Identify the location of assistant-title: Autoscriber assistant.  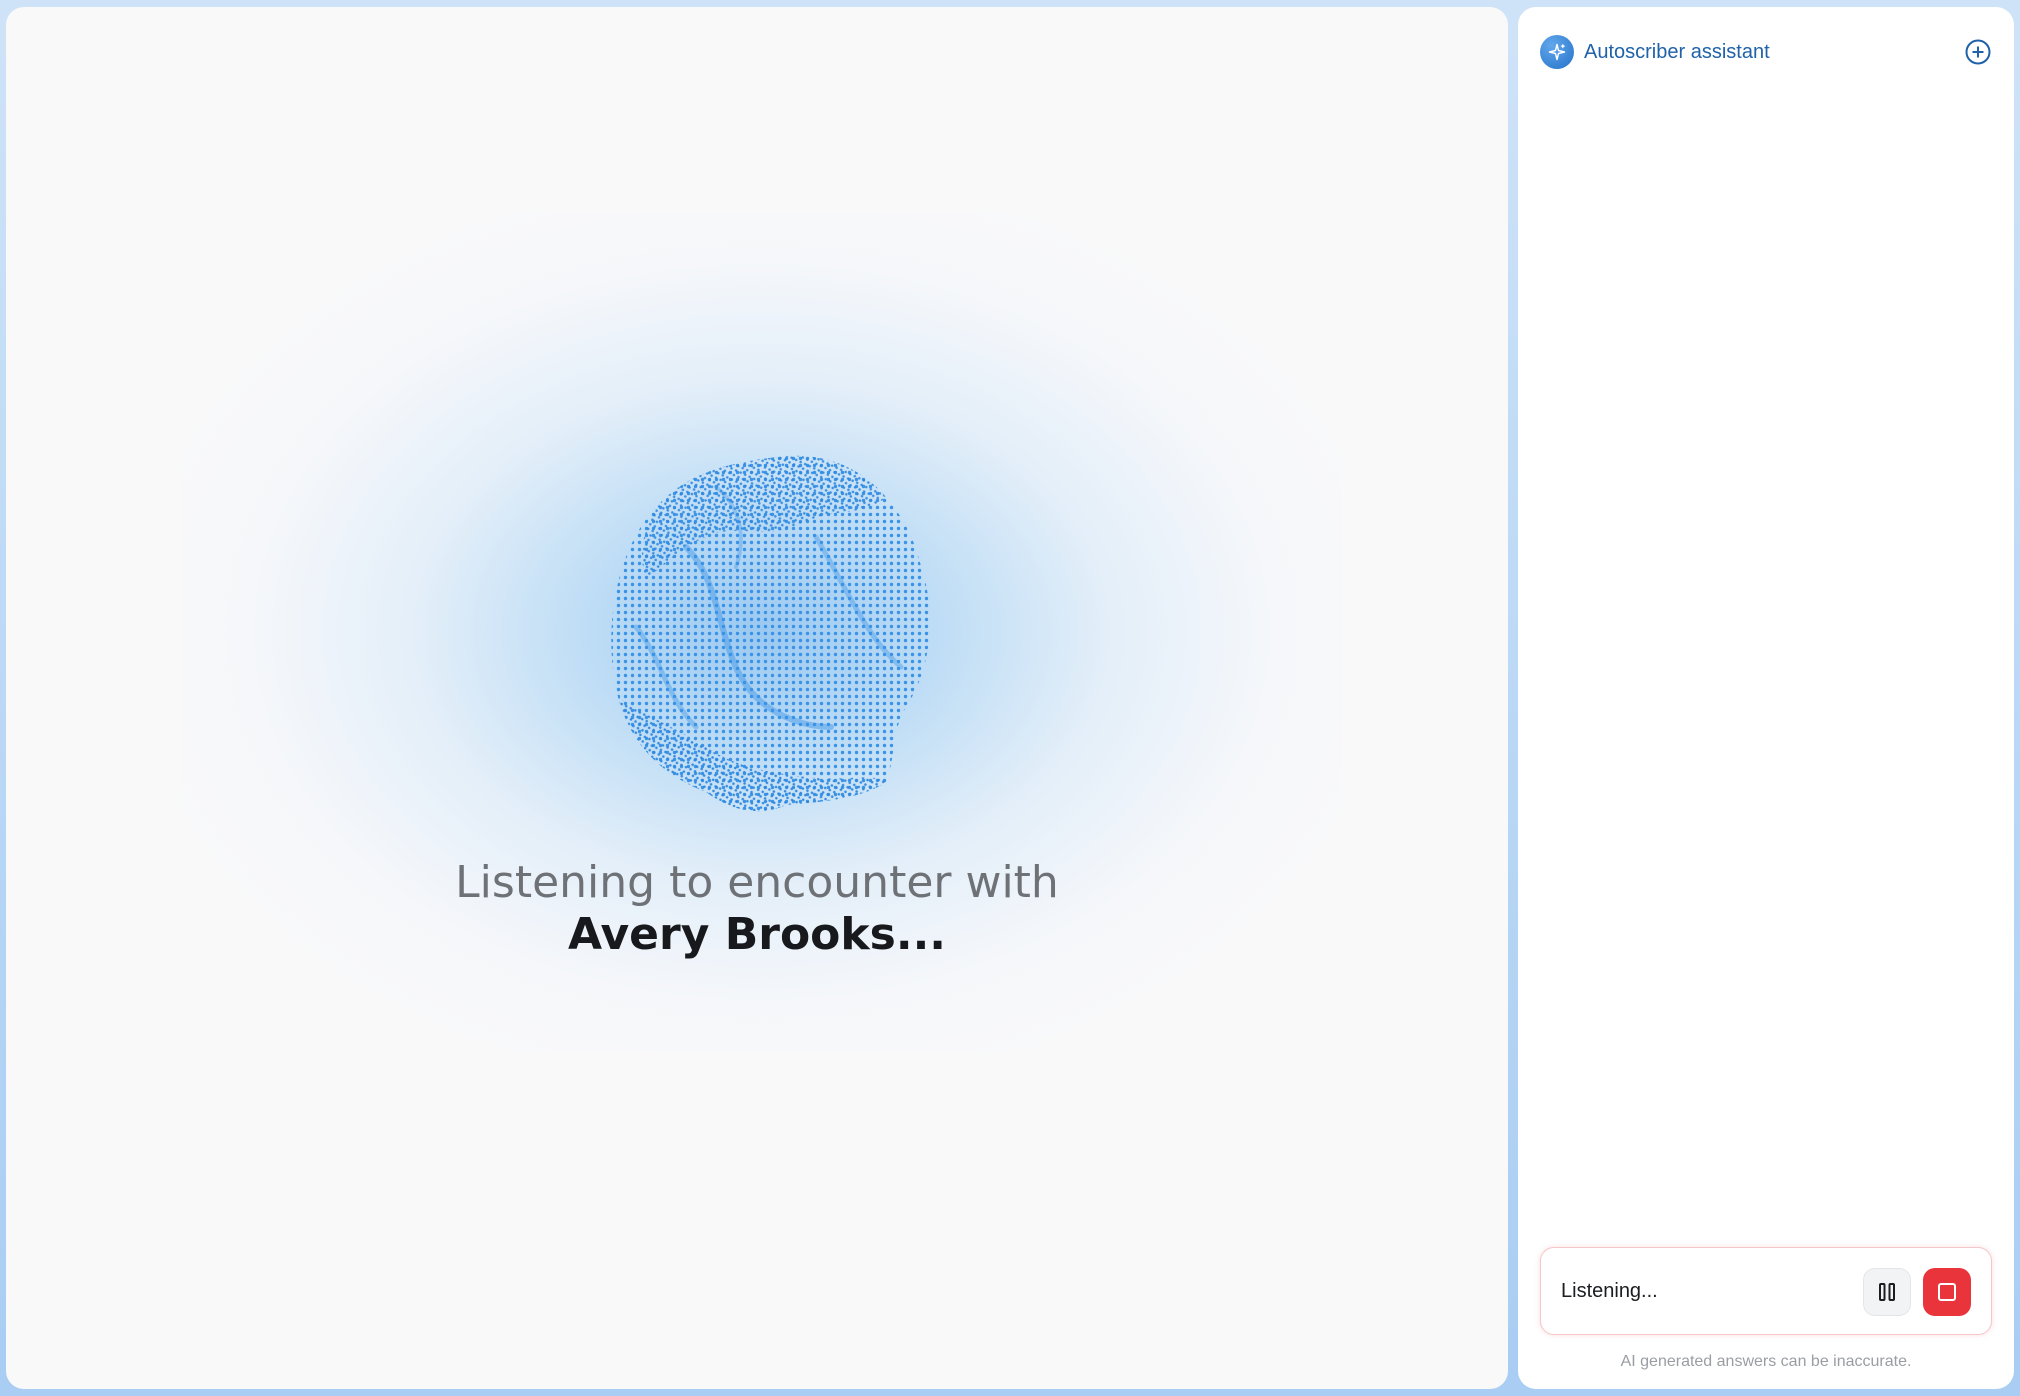
(1677, 51).